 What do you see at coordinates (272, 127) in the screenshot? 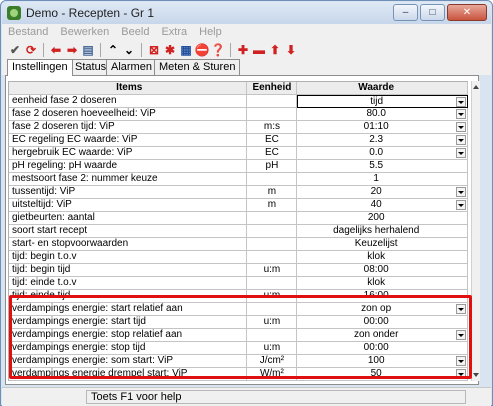
I see `row-unit: m:s` at bounding box center [272, 127].